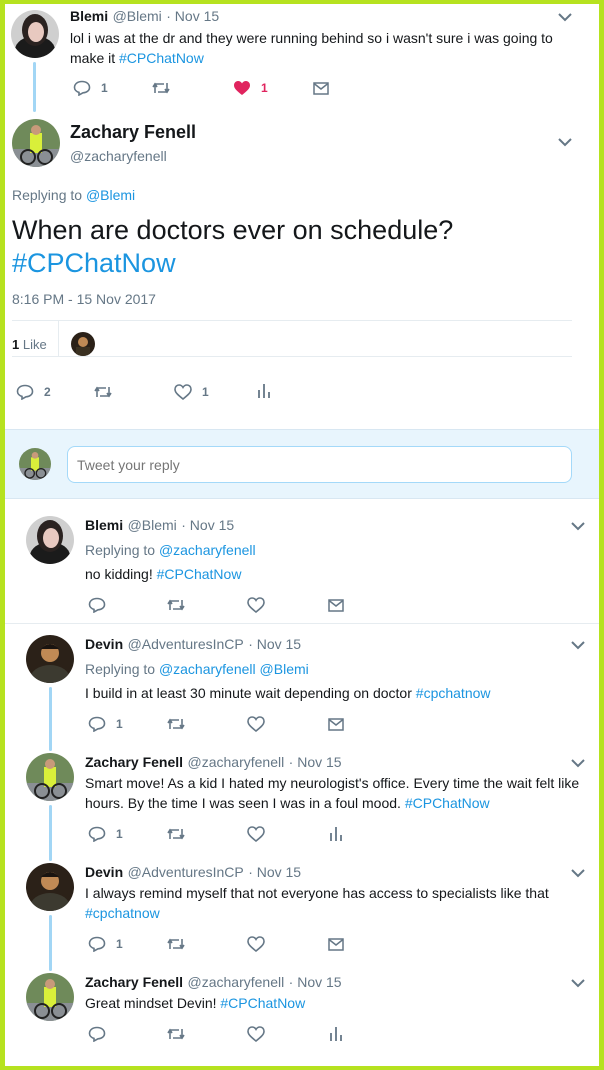 The width and height of the screenshot is (604, 1070). I want to click on likes-summary: 1 Like, so click(29, 344).